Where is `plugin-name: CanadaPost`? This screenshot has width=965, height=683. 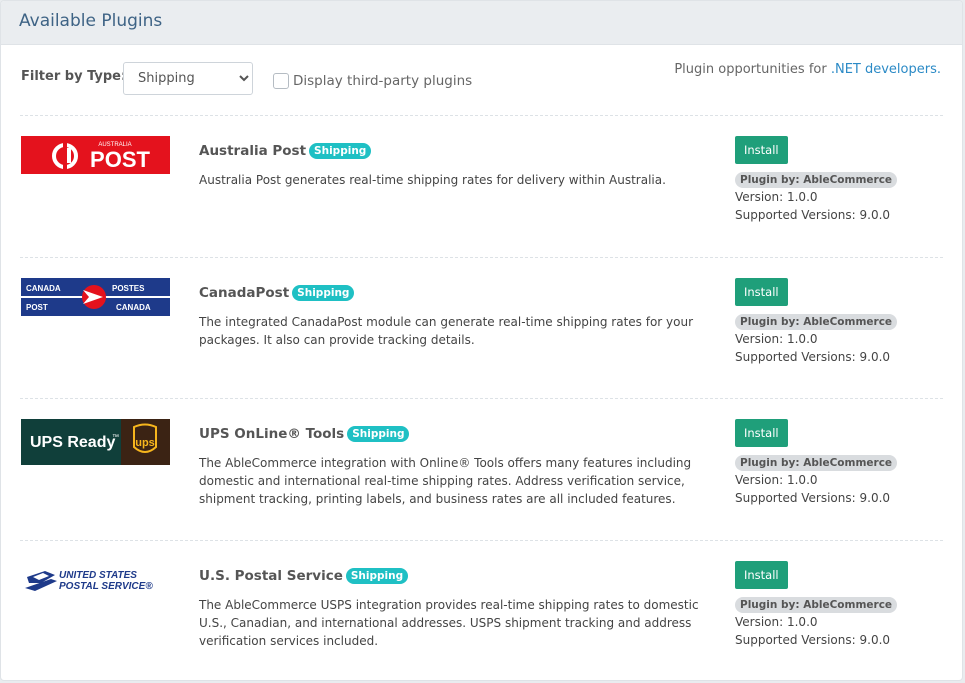 plugin-name: CanadaPost is located at coordinates (244, 292).